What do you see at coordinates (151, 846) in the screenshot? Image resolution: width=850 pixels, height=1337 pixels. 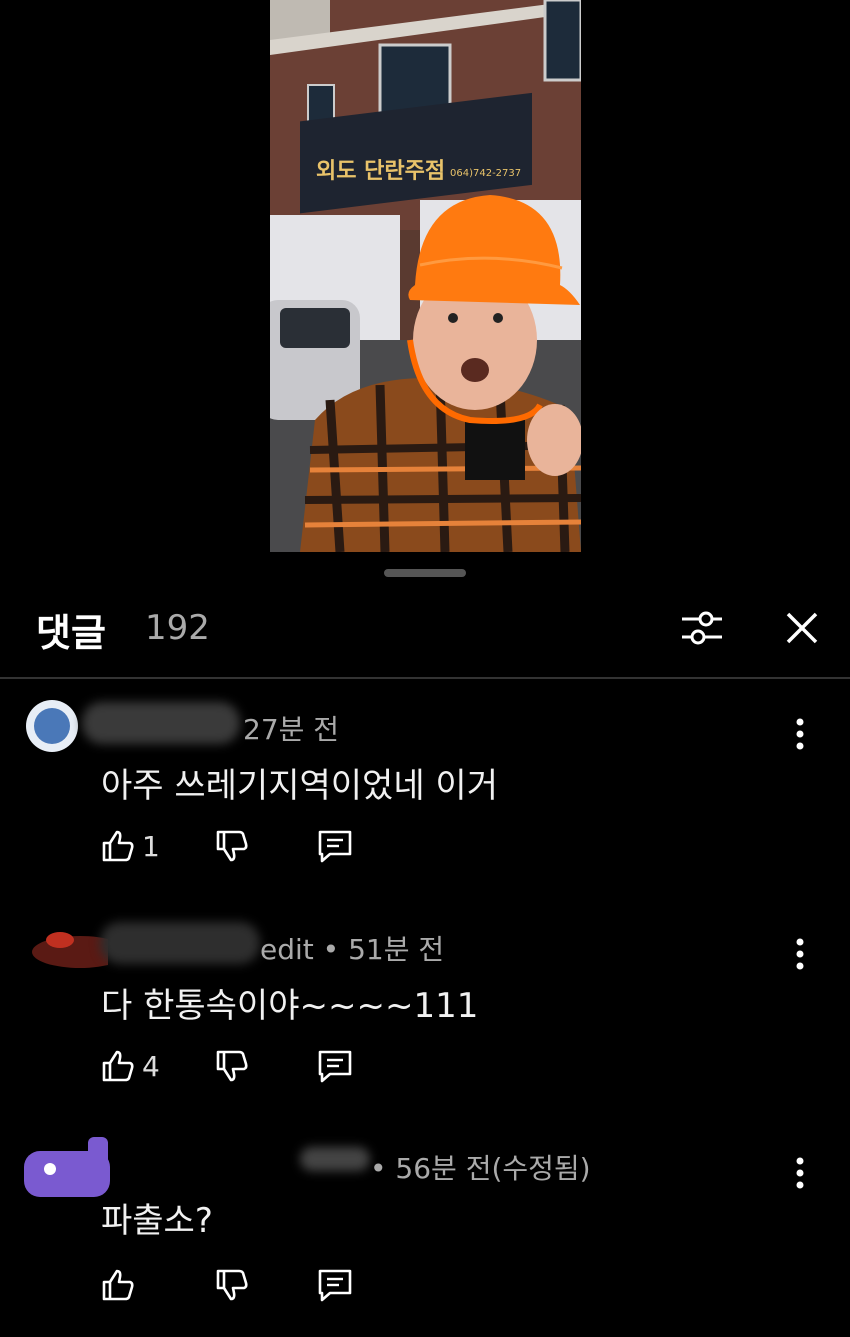 I see `like-count: 1` at bounding box center [151, 846].